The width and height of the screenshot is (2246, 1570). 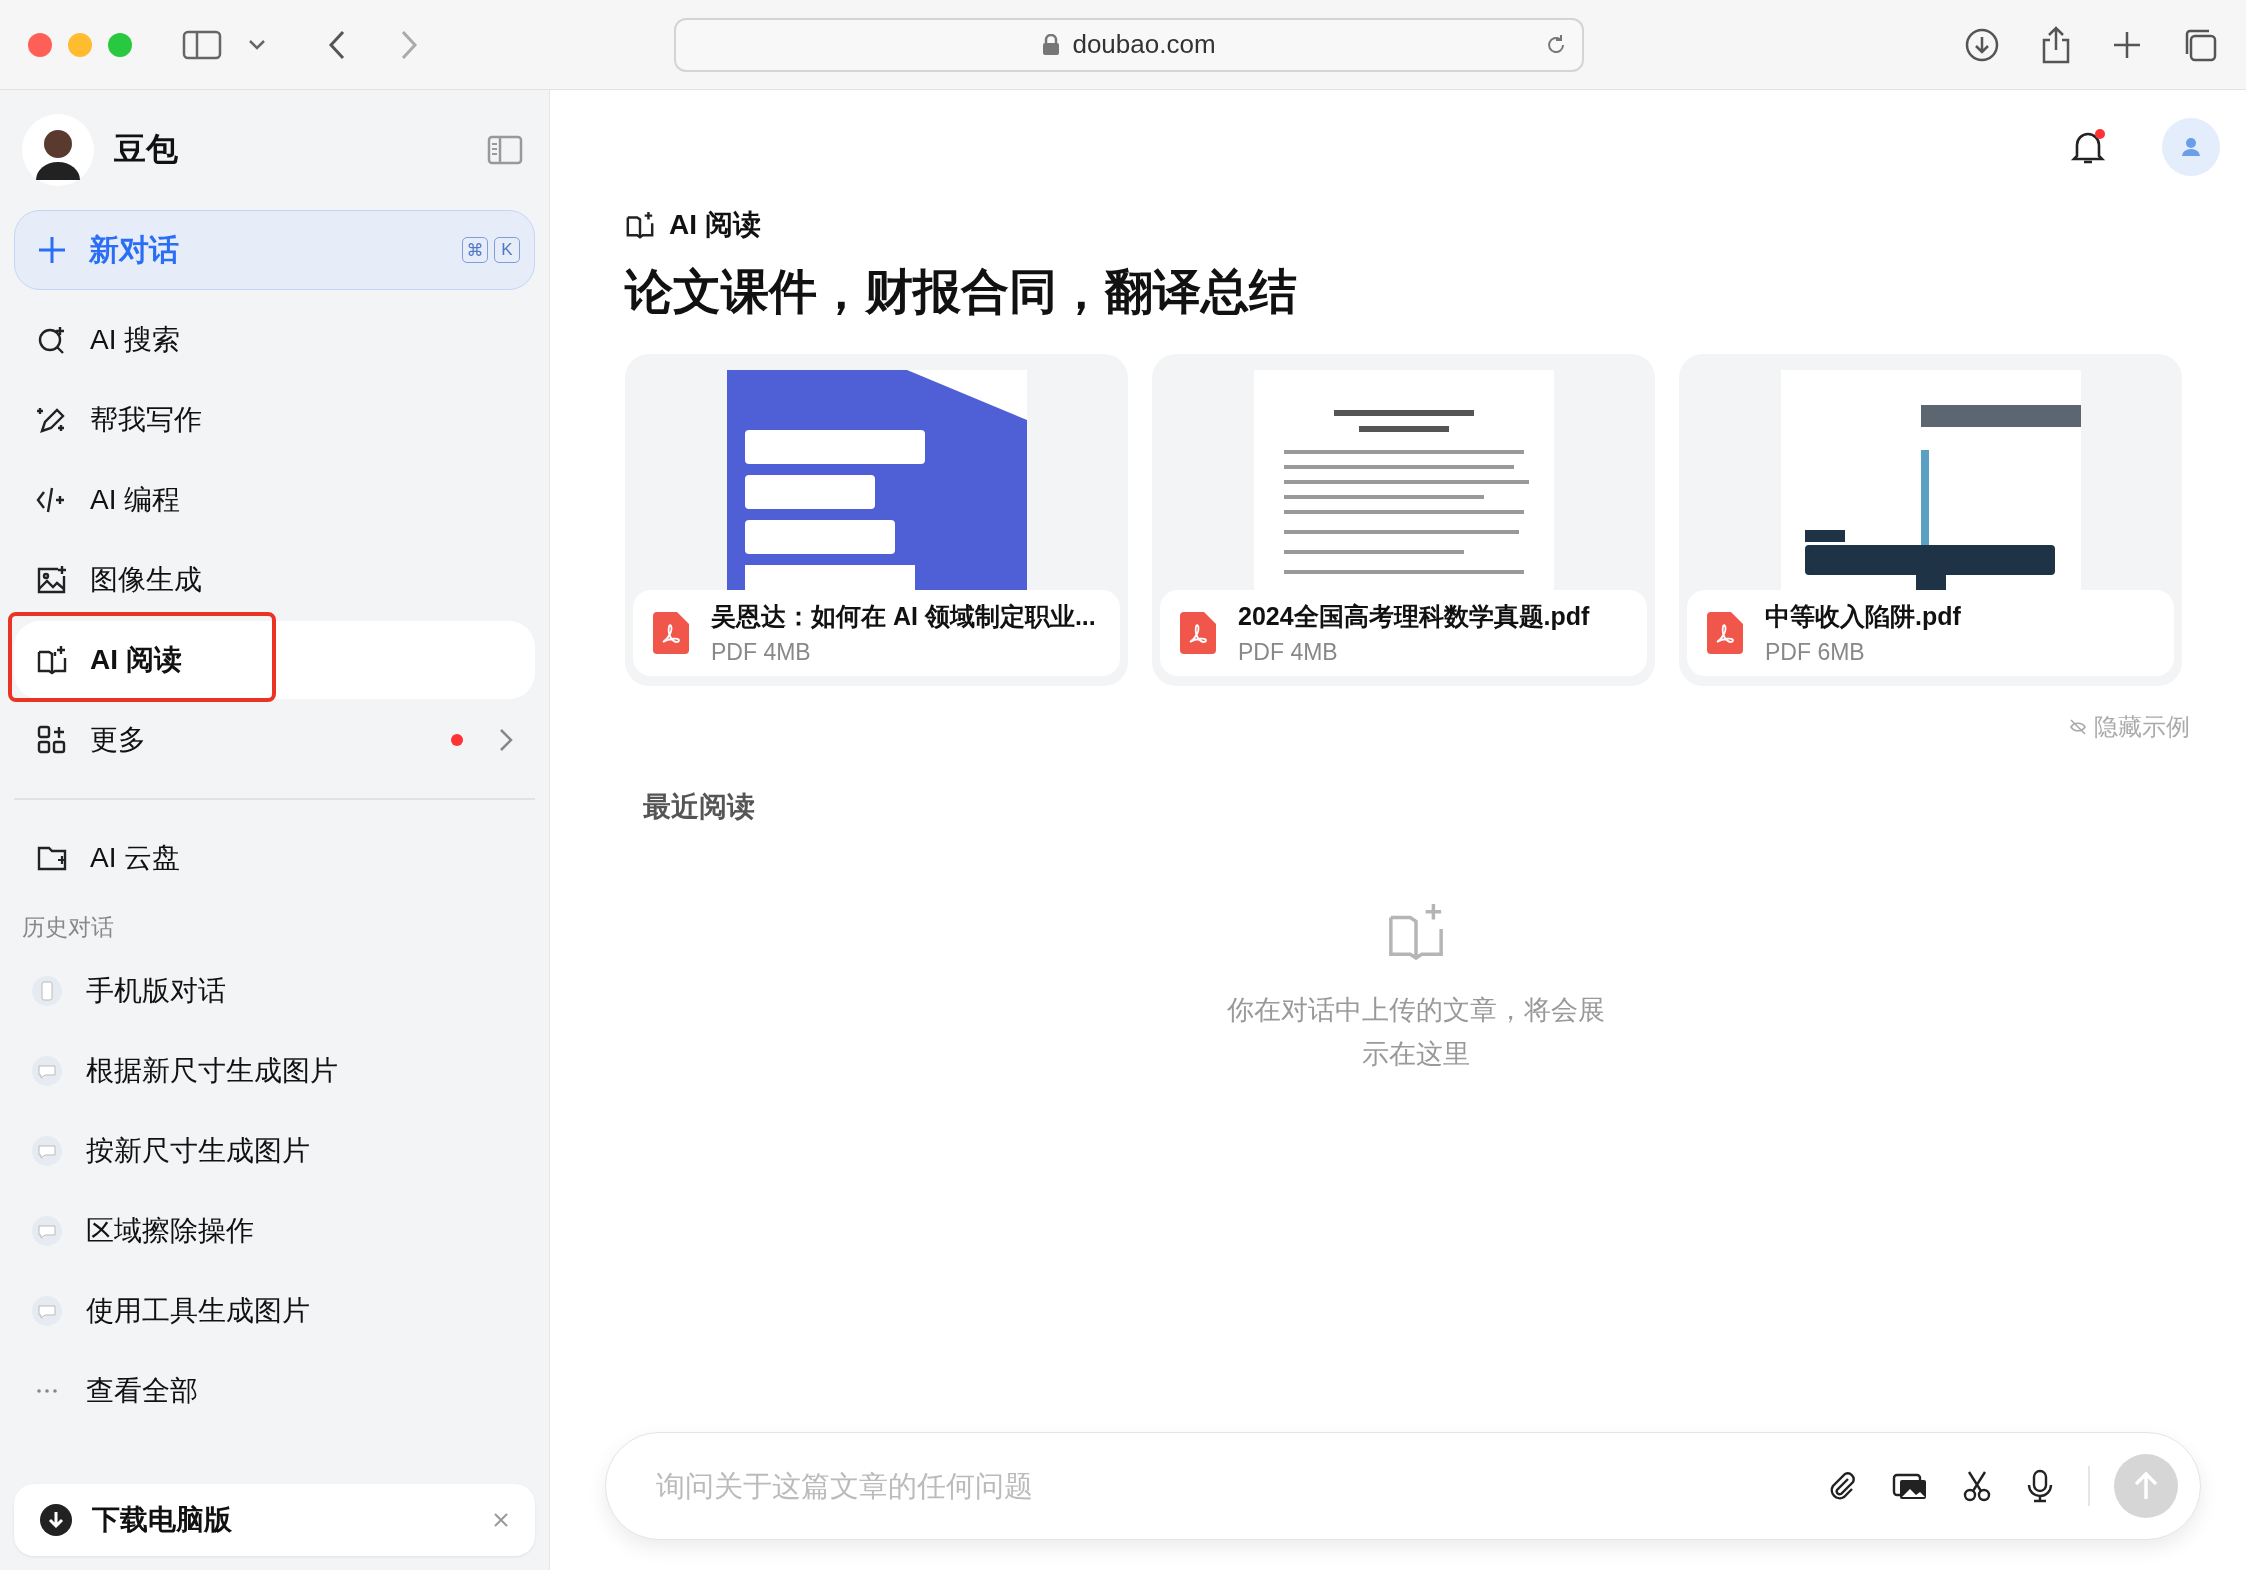 I want to click on user-avatar-icon, so click(x=2191, y=147).